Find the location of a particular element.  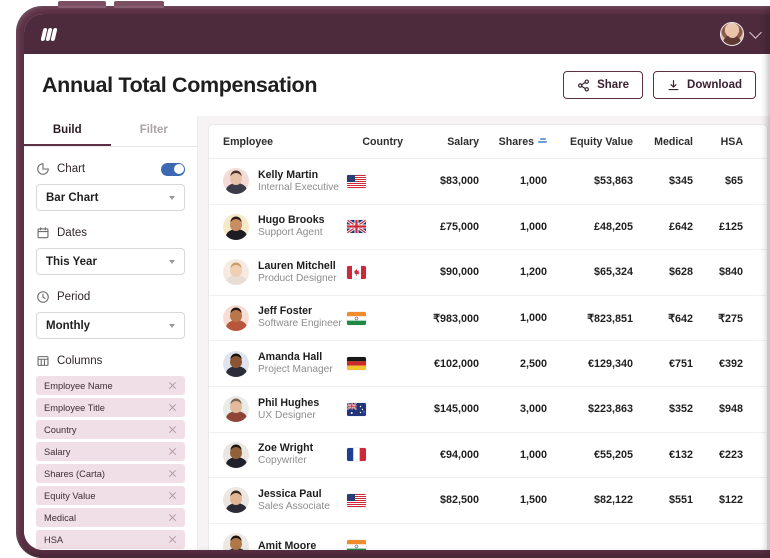

employee-cell: Phil Hughes UX Designer is located at coordinates (285, 409).